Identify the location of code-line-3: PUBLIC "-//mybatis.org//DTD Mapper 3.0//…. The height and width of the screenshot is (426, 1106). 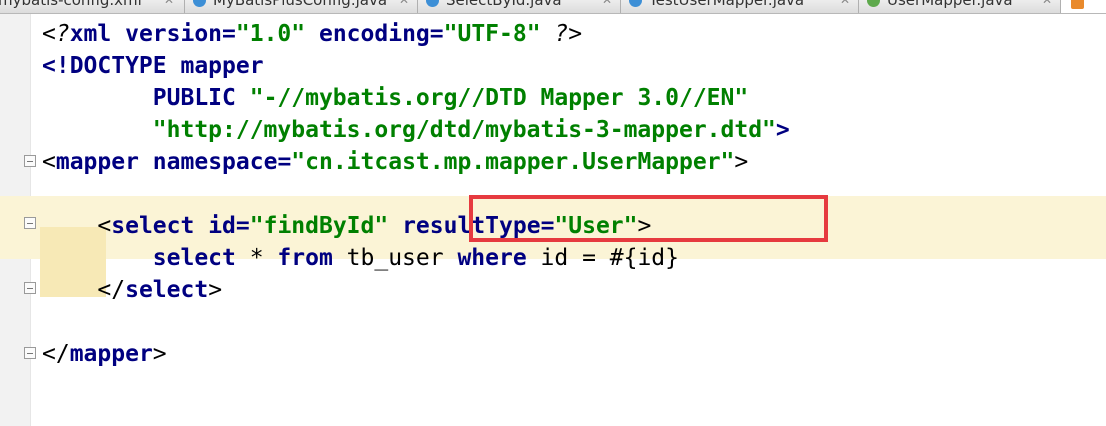
(395, 98).